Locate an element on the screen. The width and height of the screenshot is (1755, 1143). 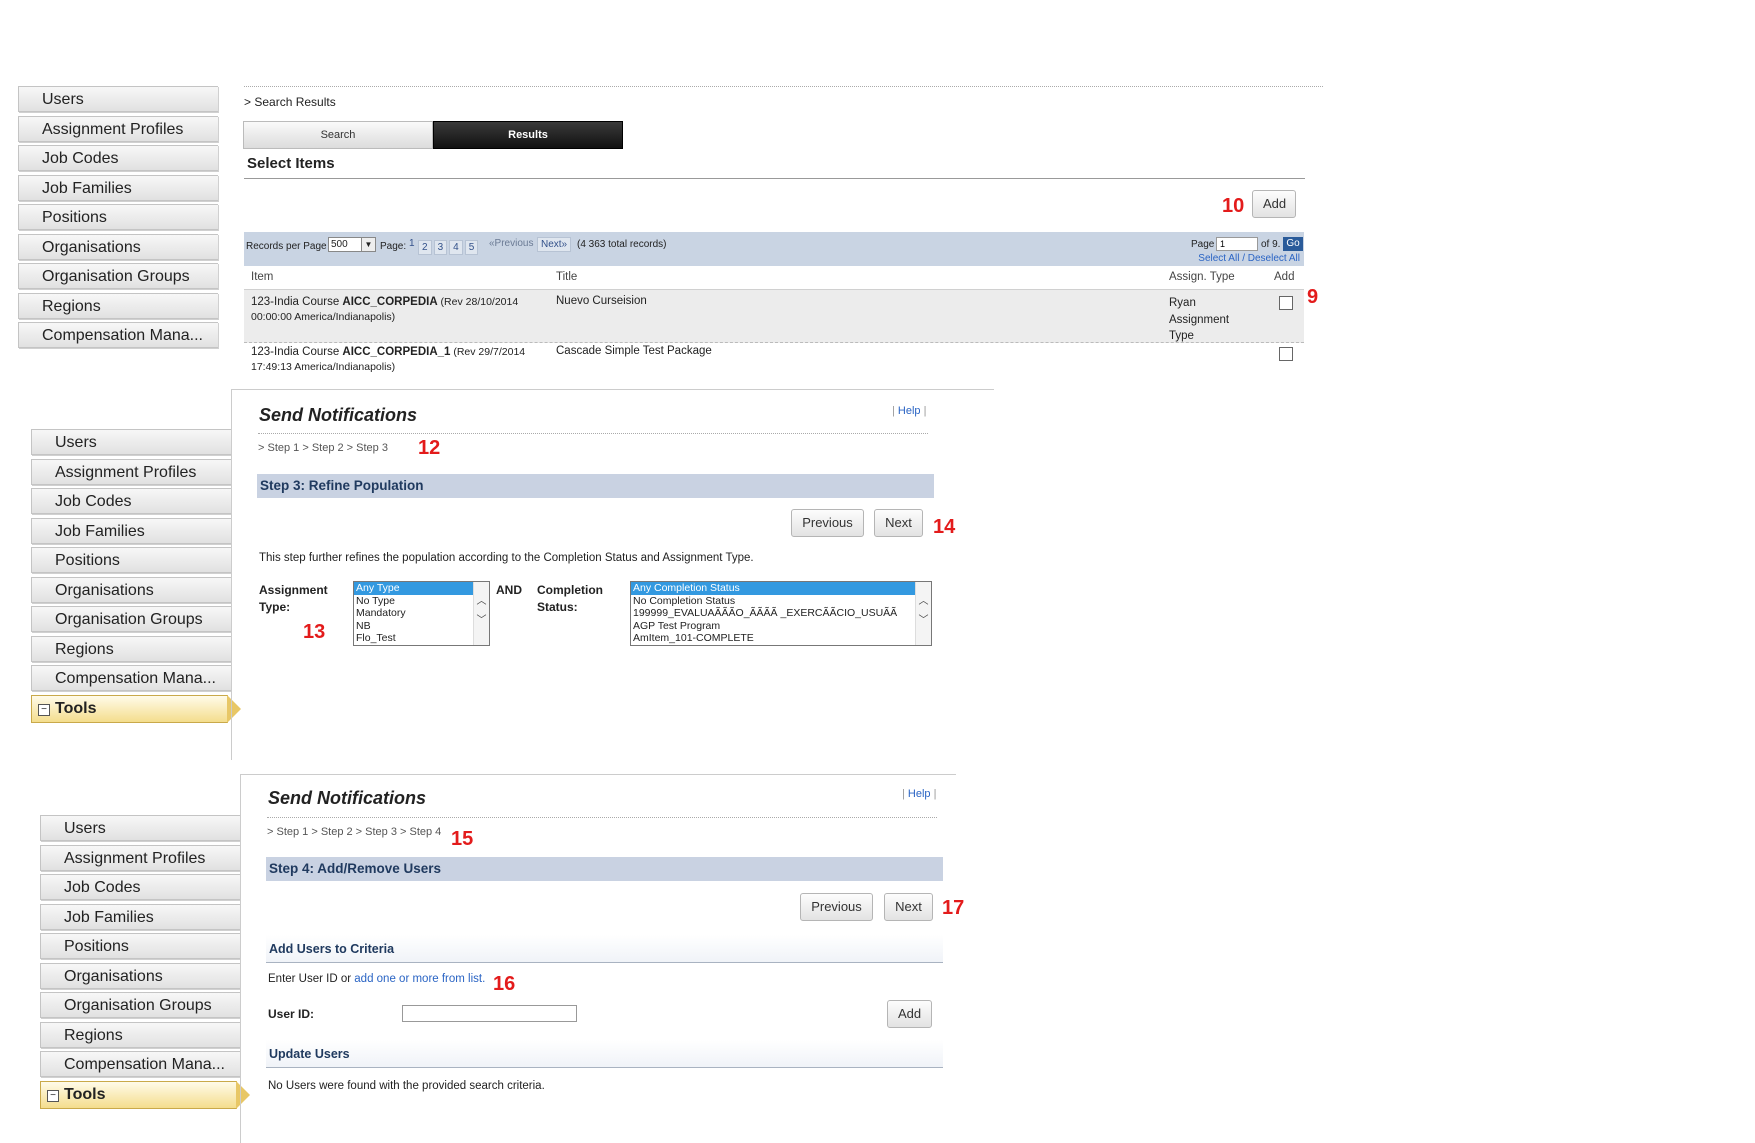
go-button: Go is located at coordinates (1293, 244).